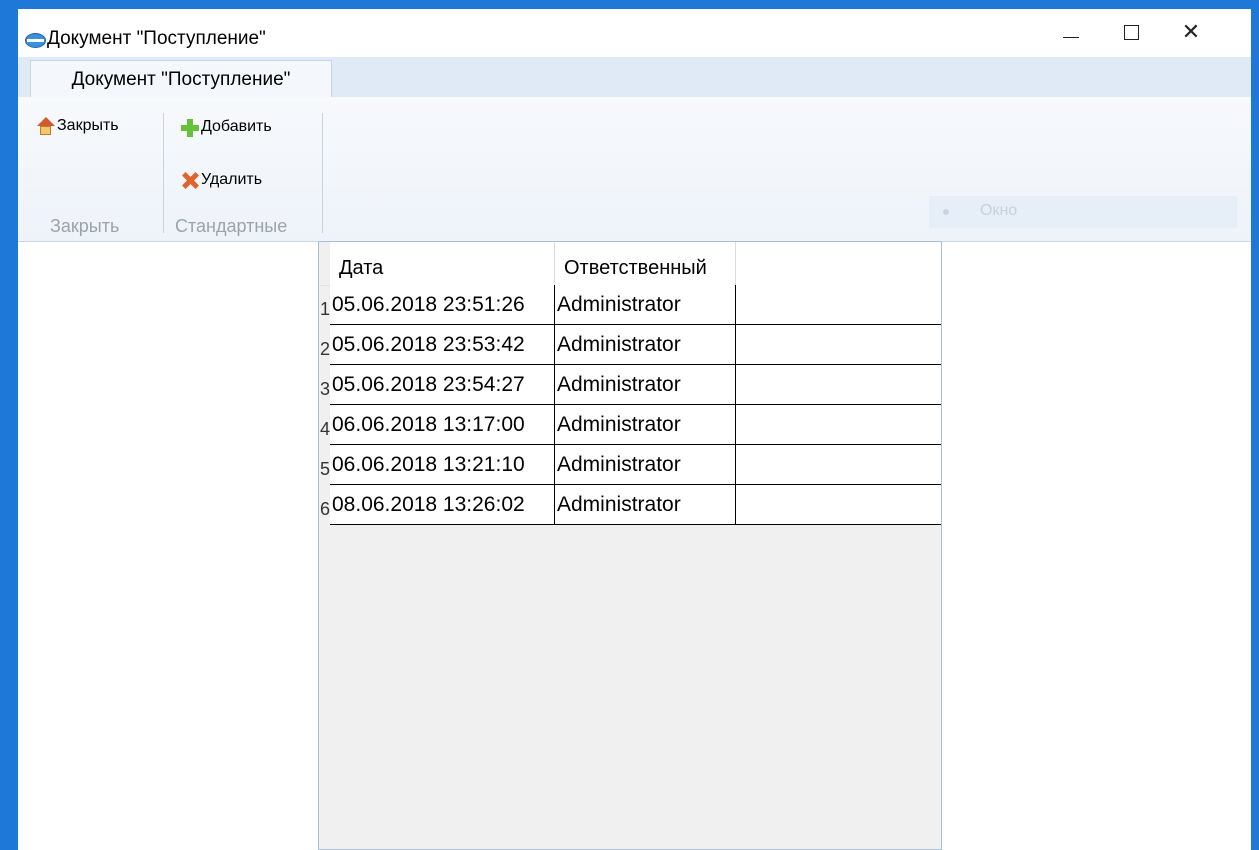 The width and height of the screenshot is (1259, 850). I want to click on maximize-icon, so click(1131, 32).